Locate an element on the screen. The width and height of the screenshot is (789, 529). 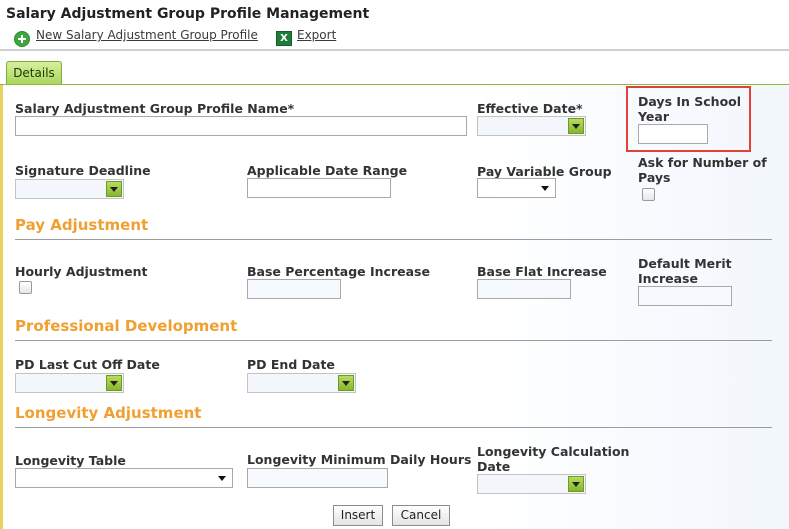
tab-details: Details is located at coordinates (34, 73).